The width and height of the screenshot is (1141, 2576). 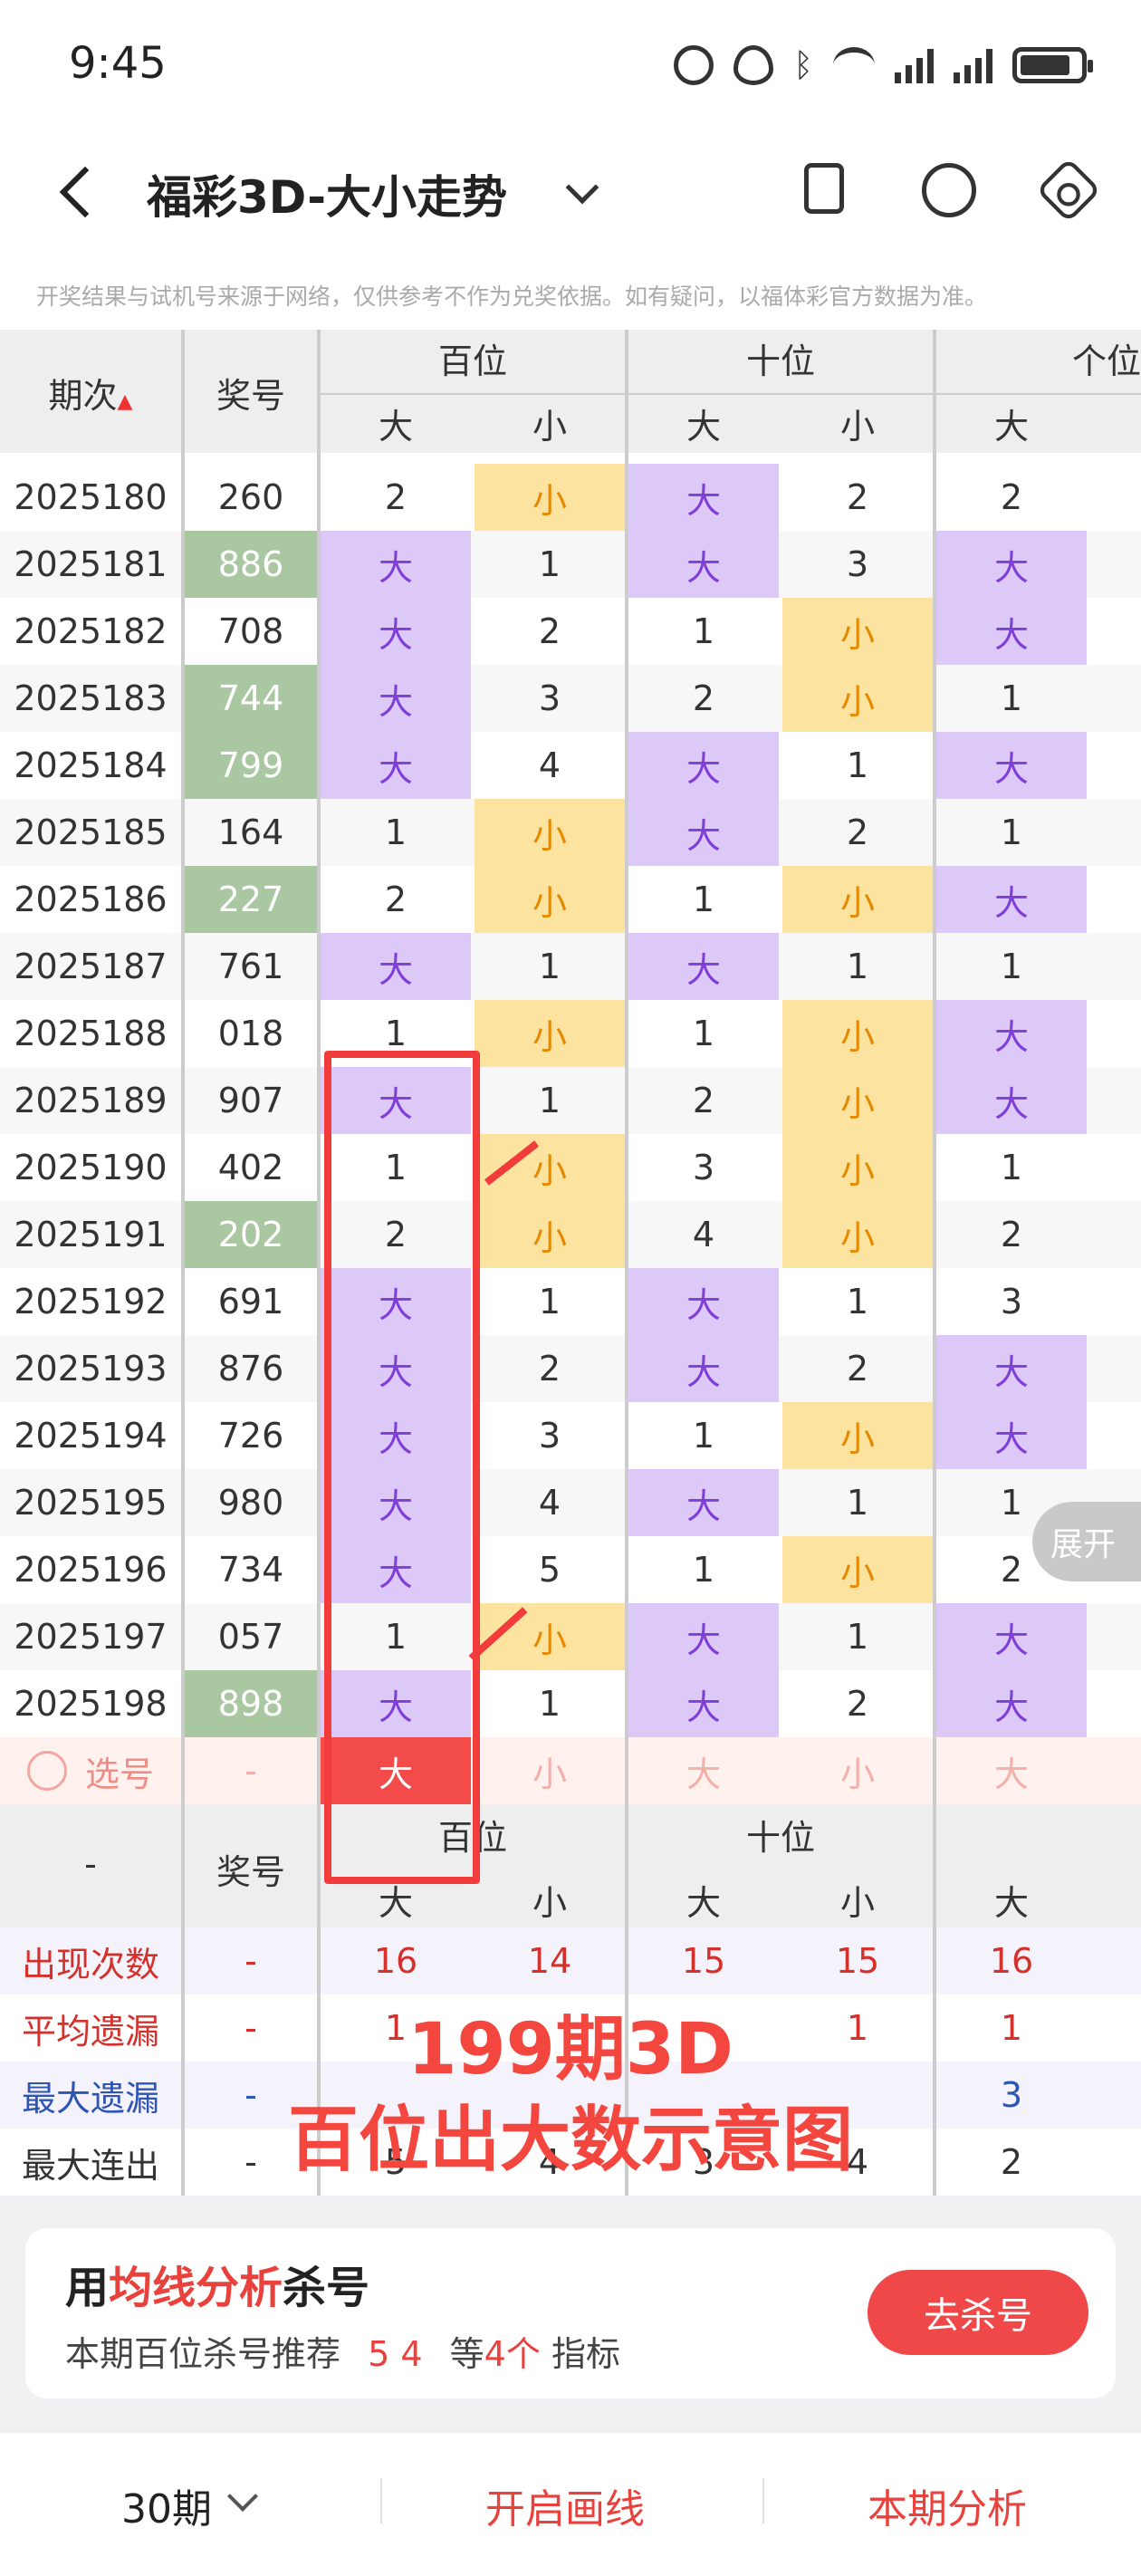 I want to click on stat-value: 16, so click(x=395, y=1961).